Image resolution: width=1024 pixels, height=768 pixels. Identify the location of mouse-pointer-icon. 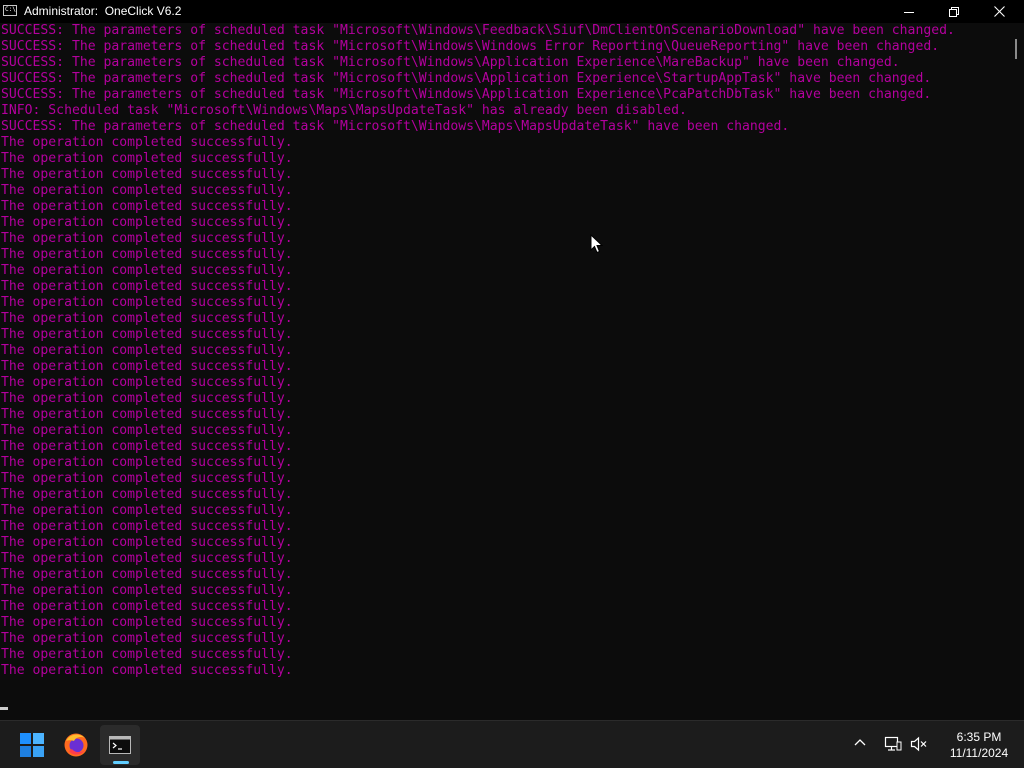
(597, 244).